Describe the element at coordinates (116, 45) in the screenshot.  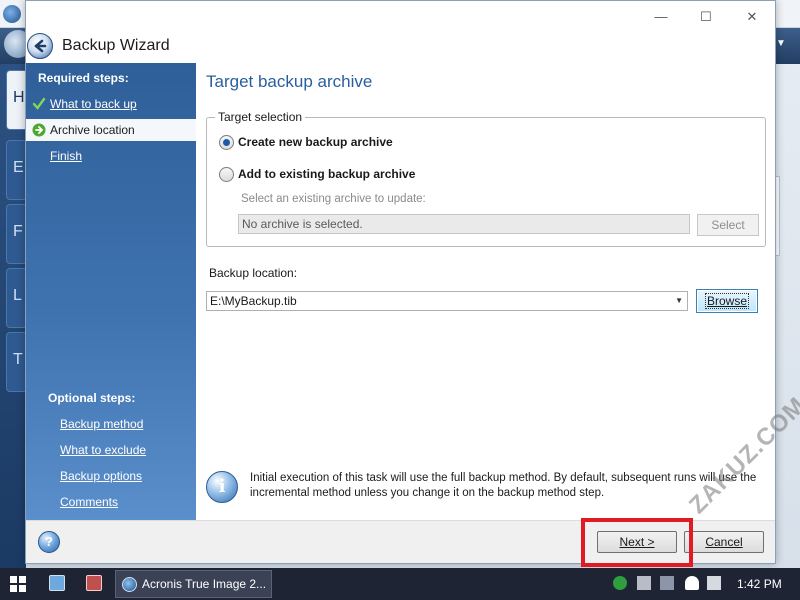
I see `dialog-title: Backup Wizard` at that location.